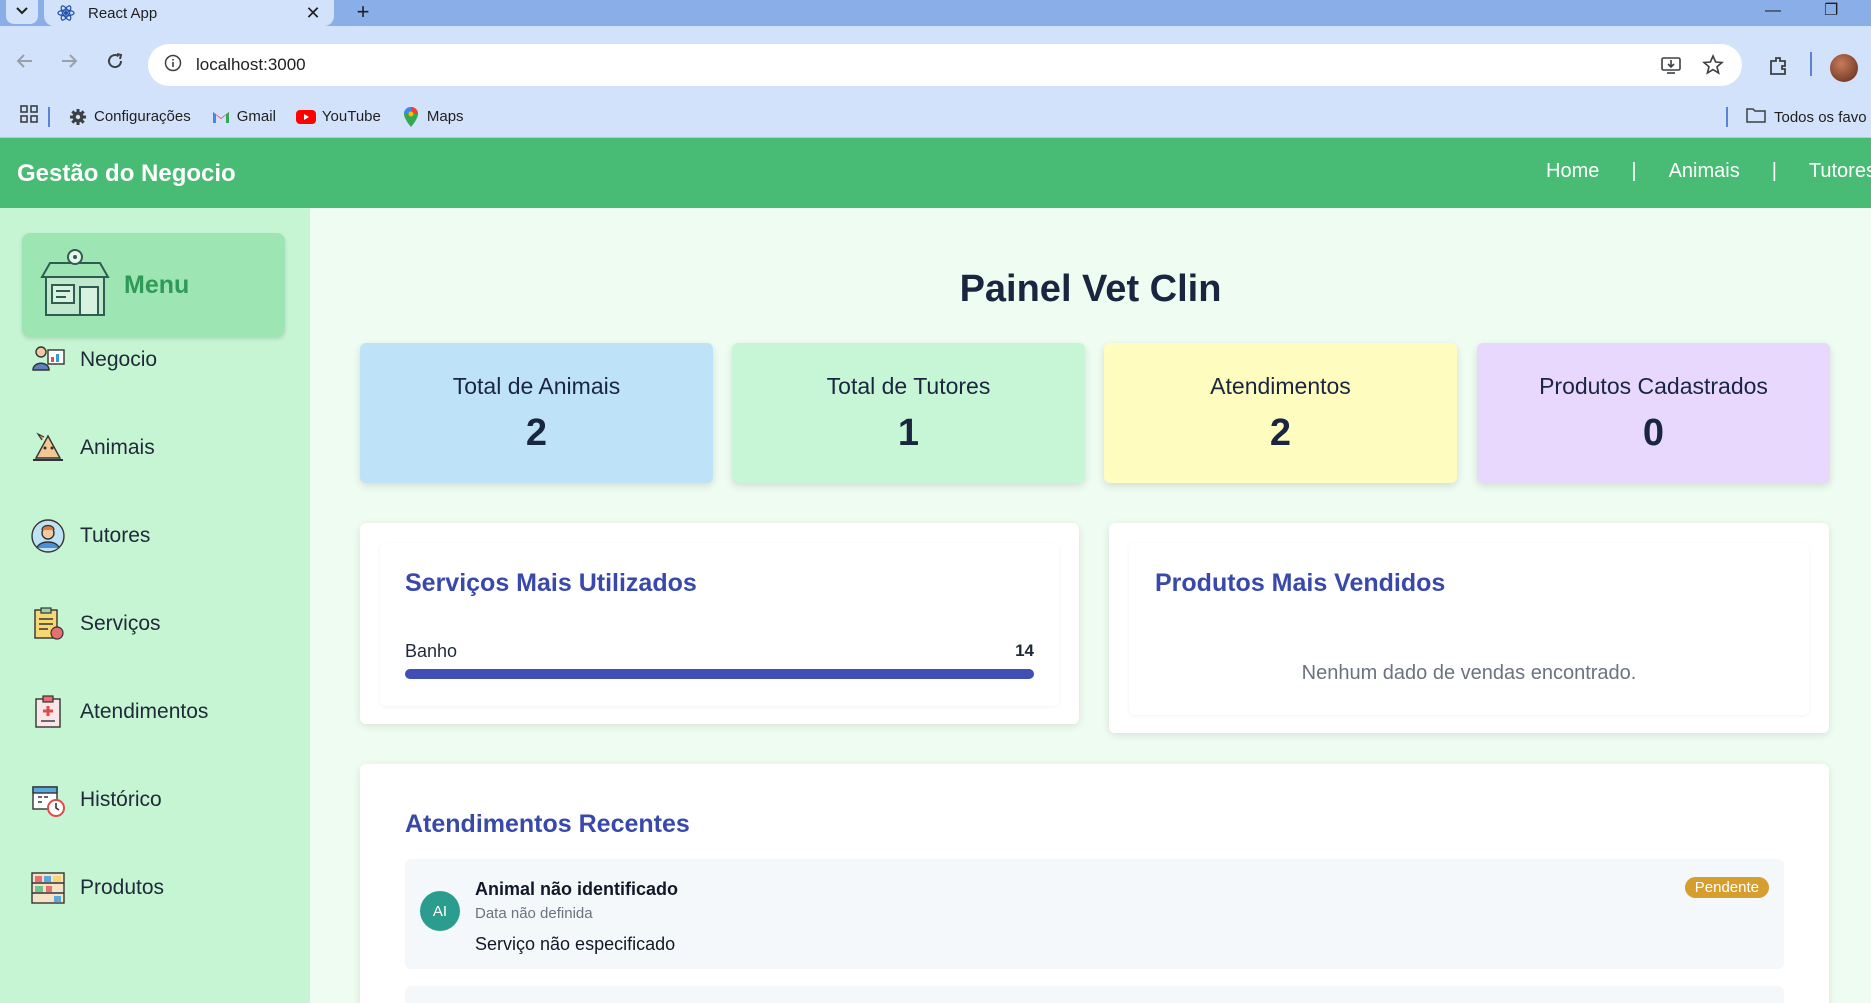 The height and width of the screenshot is (1003, 1871). I want to click on sidebar-item-produtos: Produtos, so click(97, 888).